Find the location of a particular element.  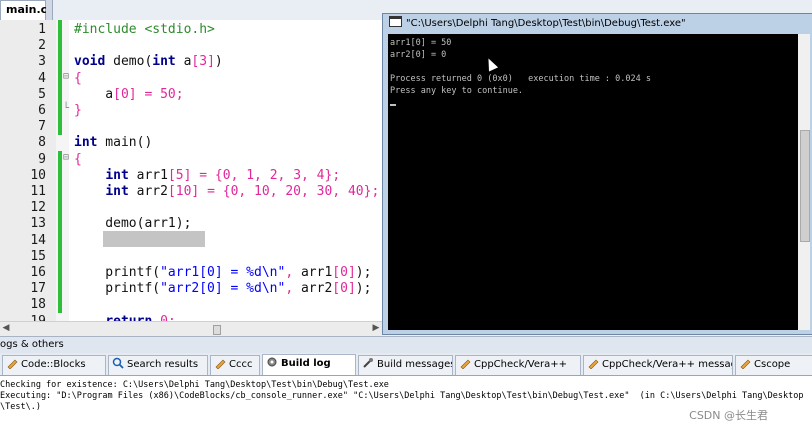

search-icon is located at coordinates (118, 363).